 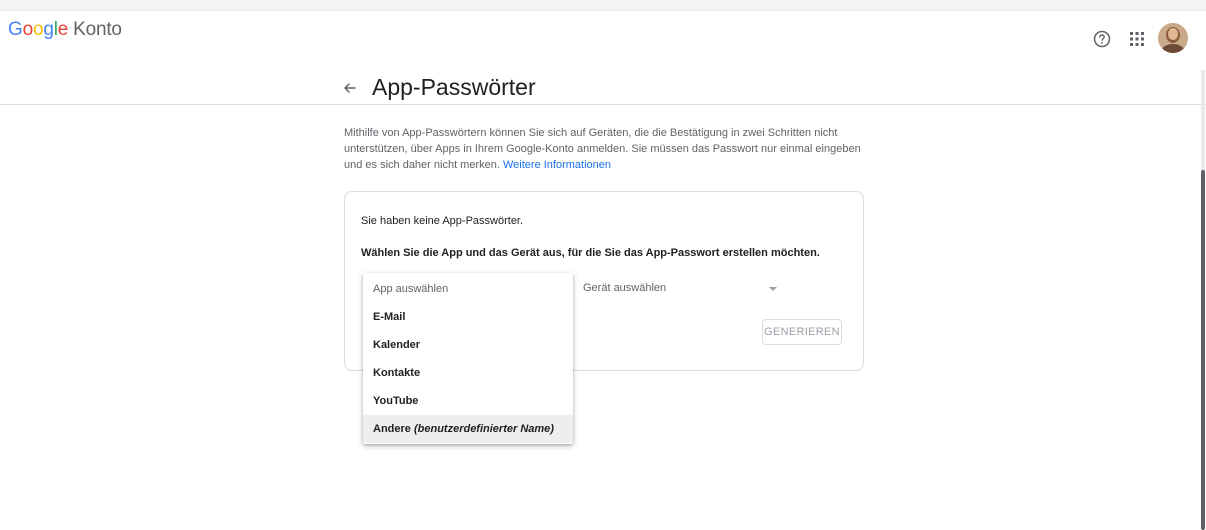 I want to click on dropdown-option-email: E-Mail, so click(x=468, y=317).